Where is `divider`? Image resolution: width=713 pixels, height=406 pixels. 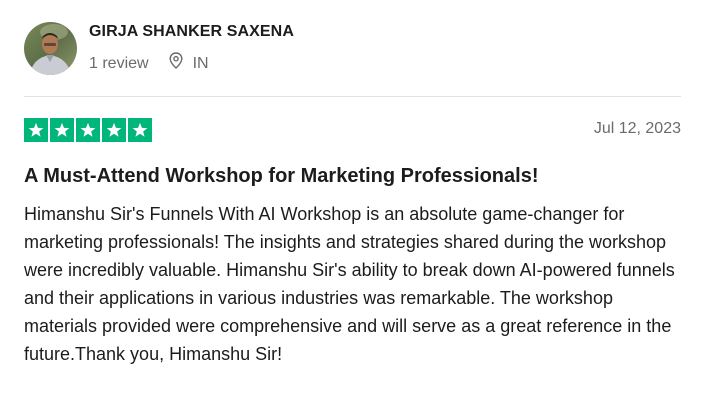 divider is located at coordinates (352, 96).